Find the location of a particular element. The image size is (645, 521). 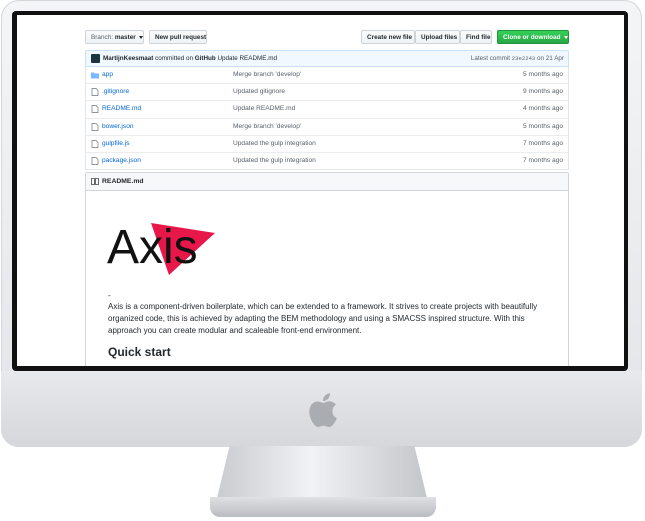

file-age: 9 months ago is located at coordinates (543, 92).